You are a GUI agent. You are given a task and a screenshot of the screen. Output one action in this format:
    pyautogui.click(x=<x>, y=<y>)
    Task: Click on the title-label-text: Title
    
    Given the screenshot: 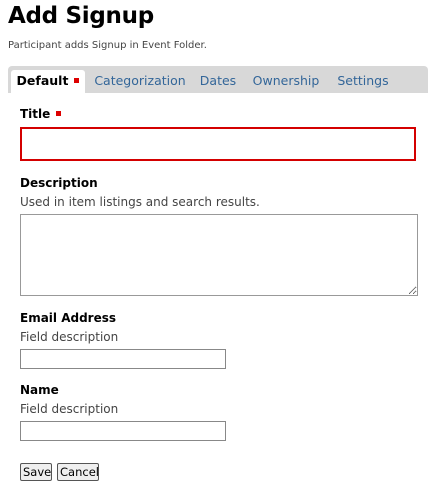 What is the action you would take?
    pyautogui.click(x=35, y=114)
    